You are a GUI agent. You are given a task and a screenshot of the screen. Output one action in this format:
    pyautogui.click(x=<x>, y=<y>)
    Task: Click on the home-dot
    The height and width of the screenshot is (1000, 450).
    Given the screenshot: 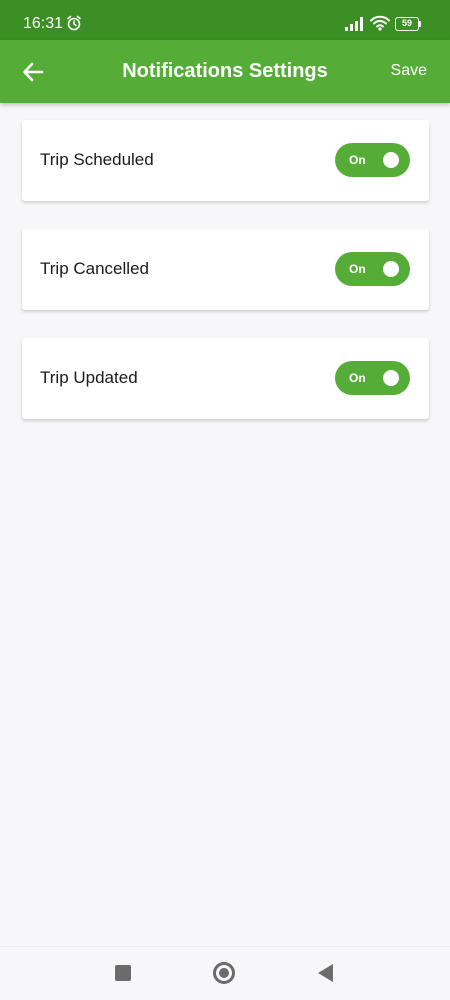 What is the action you would take?
    pyautogui.click(x=224, y=973)
    